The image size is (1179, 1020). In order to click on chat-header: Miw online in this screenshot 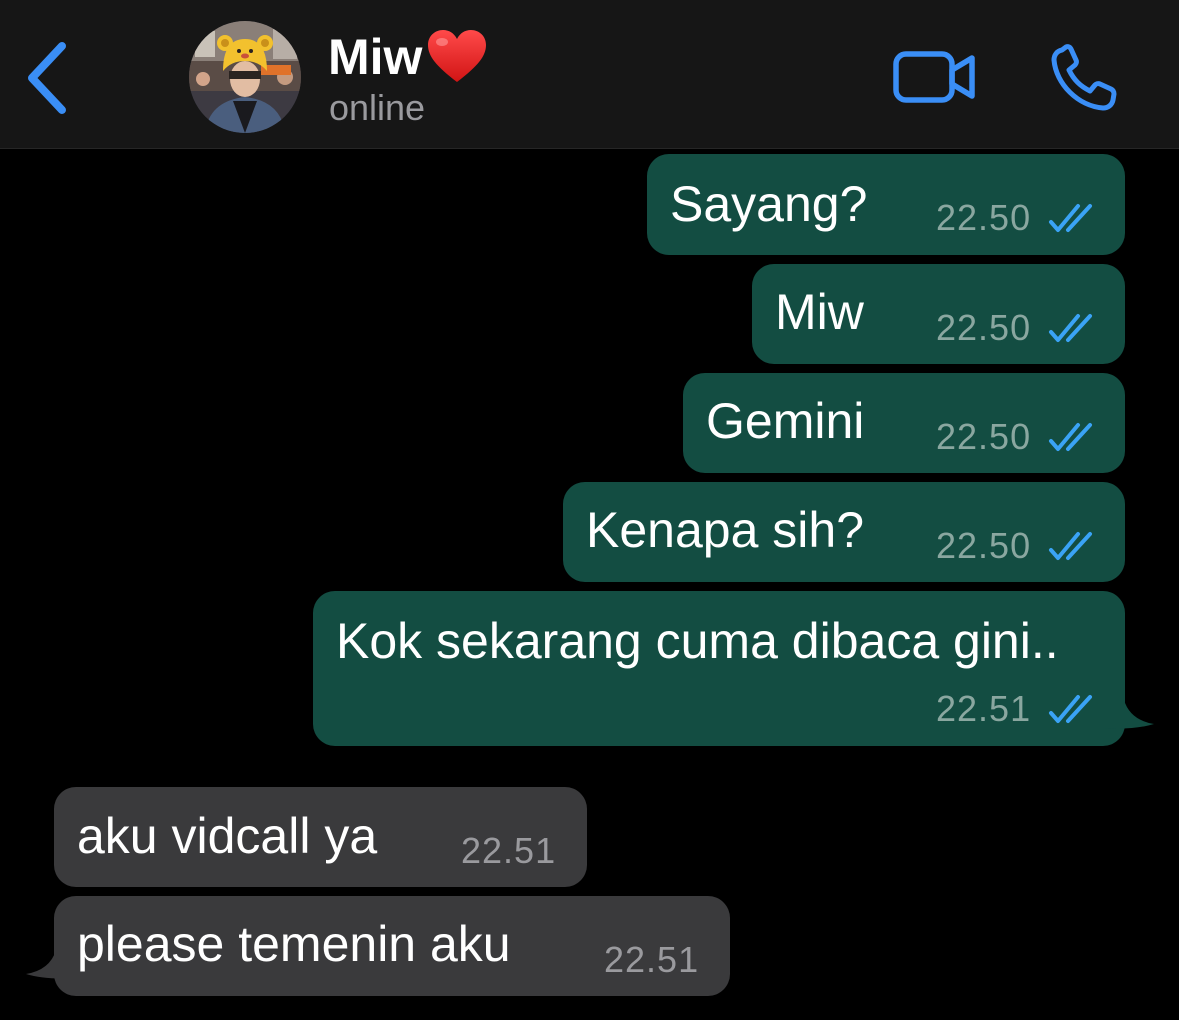, I will do `click(589, 74)`.